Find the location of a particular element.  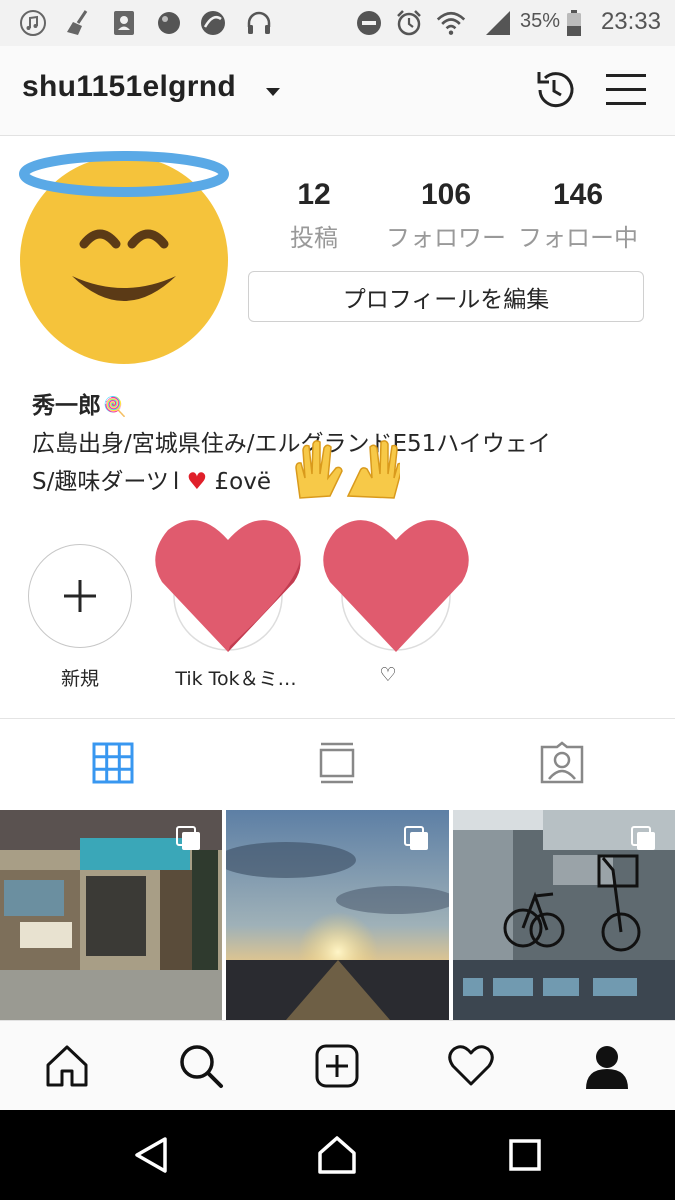

menu-icon is located at coordinates (626, 90).